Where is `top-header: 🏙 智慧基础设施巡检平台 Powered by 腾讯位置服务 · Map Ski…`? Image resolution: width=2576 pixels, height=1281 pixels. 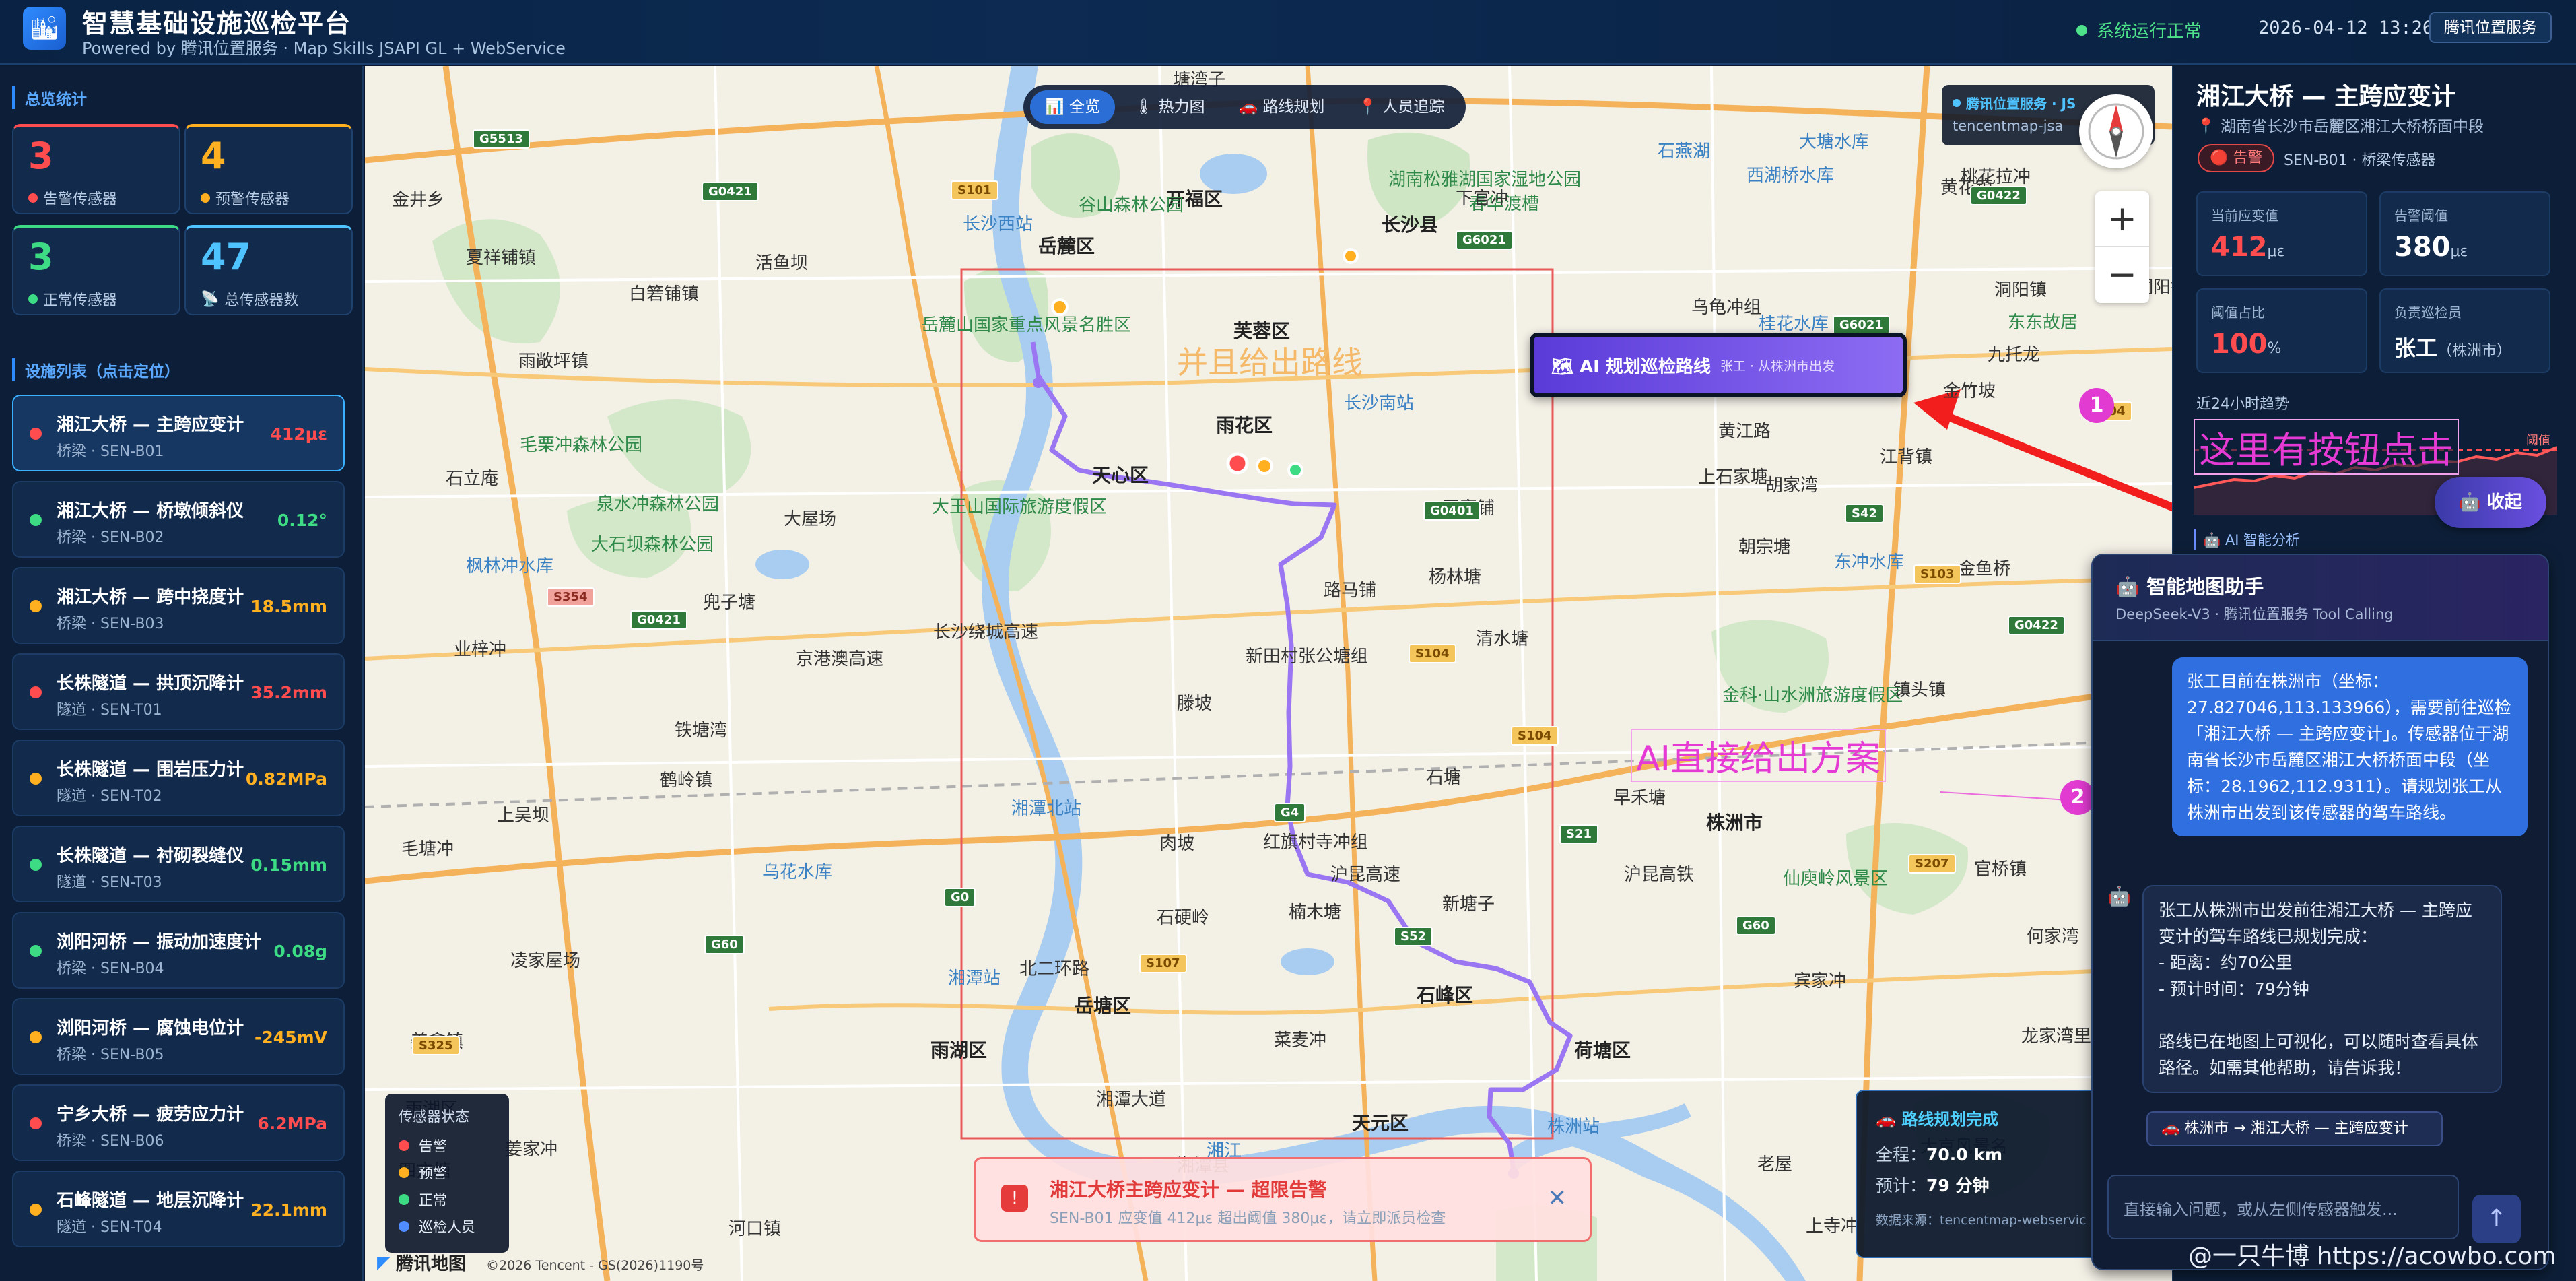
top-header: 🏙 智慧基础设施巡检平台 Powered by 腾讯位置服务 · Map Ski… is located at coordinates (1288, 32).